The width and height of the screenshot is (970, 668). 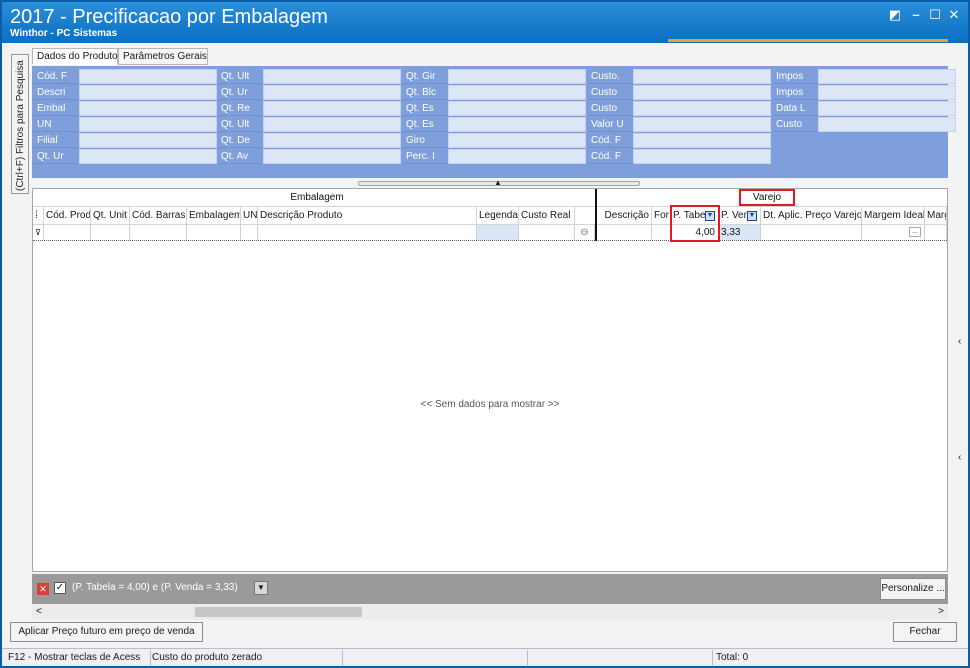 What do you see at coordinates (163, 56) in the screenshot?
I see `tab-parametros-gerais: Parâmetros Gerais` at bounding box center [163, 56].